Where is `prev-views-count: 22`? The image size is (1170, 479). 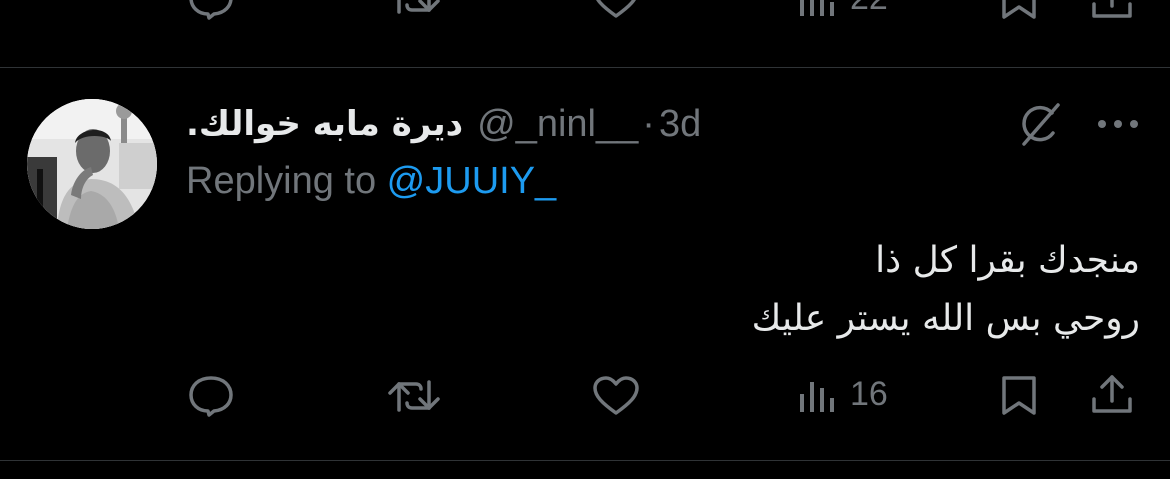
prev-views-count: 22 is located at coordinates (869, 9).